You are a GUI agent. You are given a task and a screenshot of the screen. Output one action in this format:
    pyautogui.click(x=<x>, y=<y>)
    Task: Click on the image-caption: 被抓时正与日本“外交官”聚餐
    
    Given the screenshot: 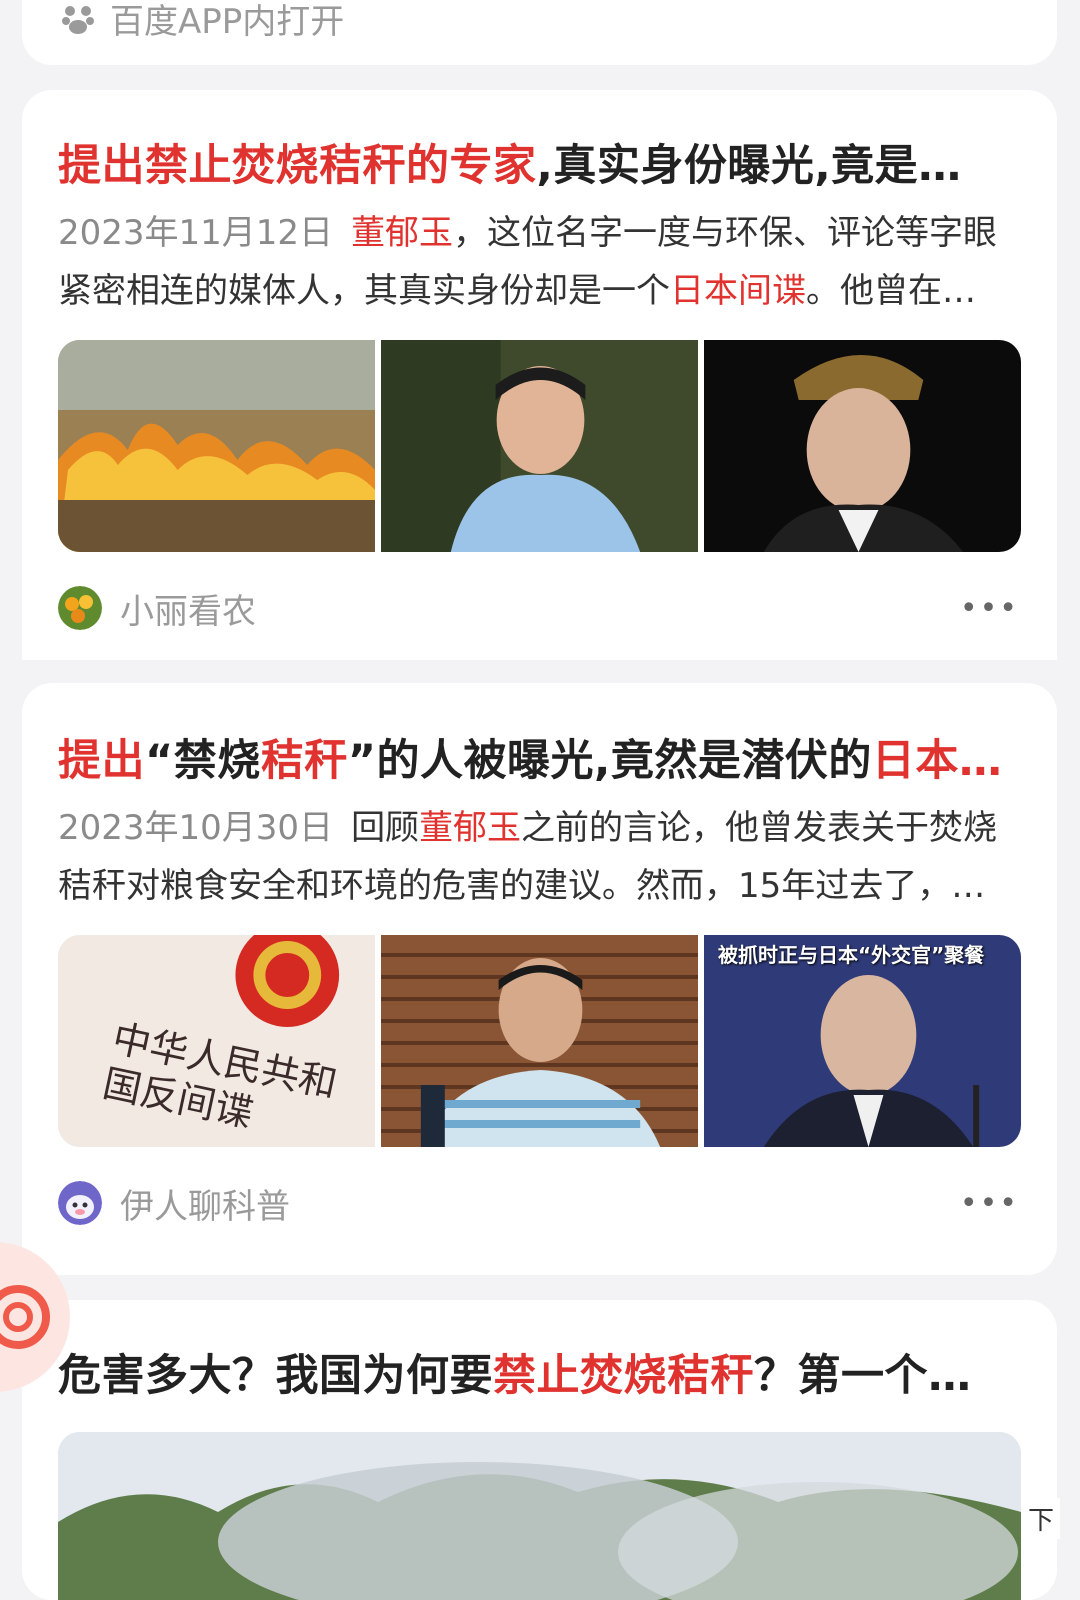 What is the action you would take?
    pyautogui.click(x=851, y=955)
    